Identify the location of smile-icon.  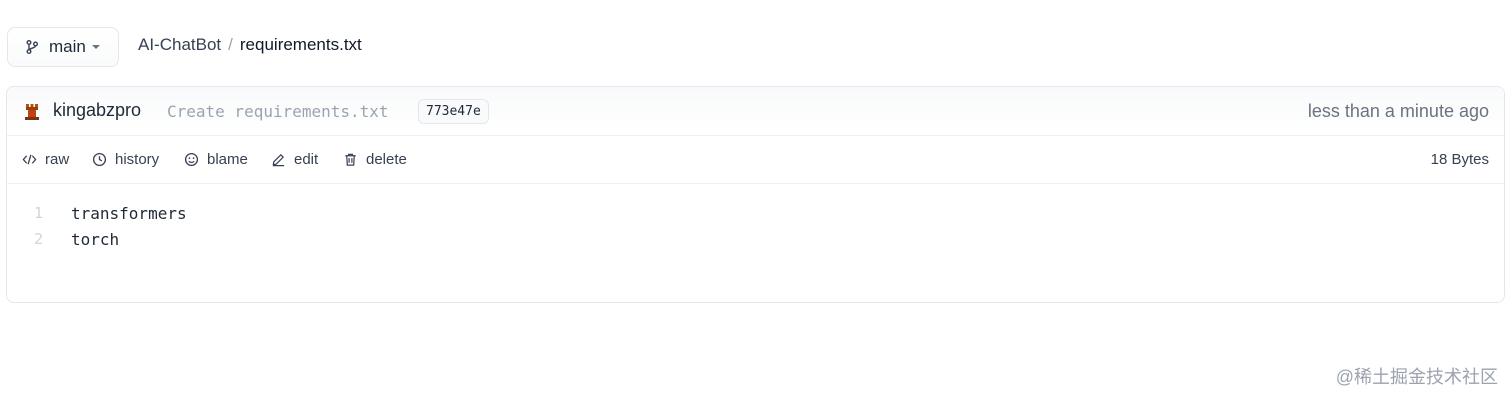
(191, 159).